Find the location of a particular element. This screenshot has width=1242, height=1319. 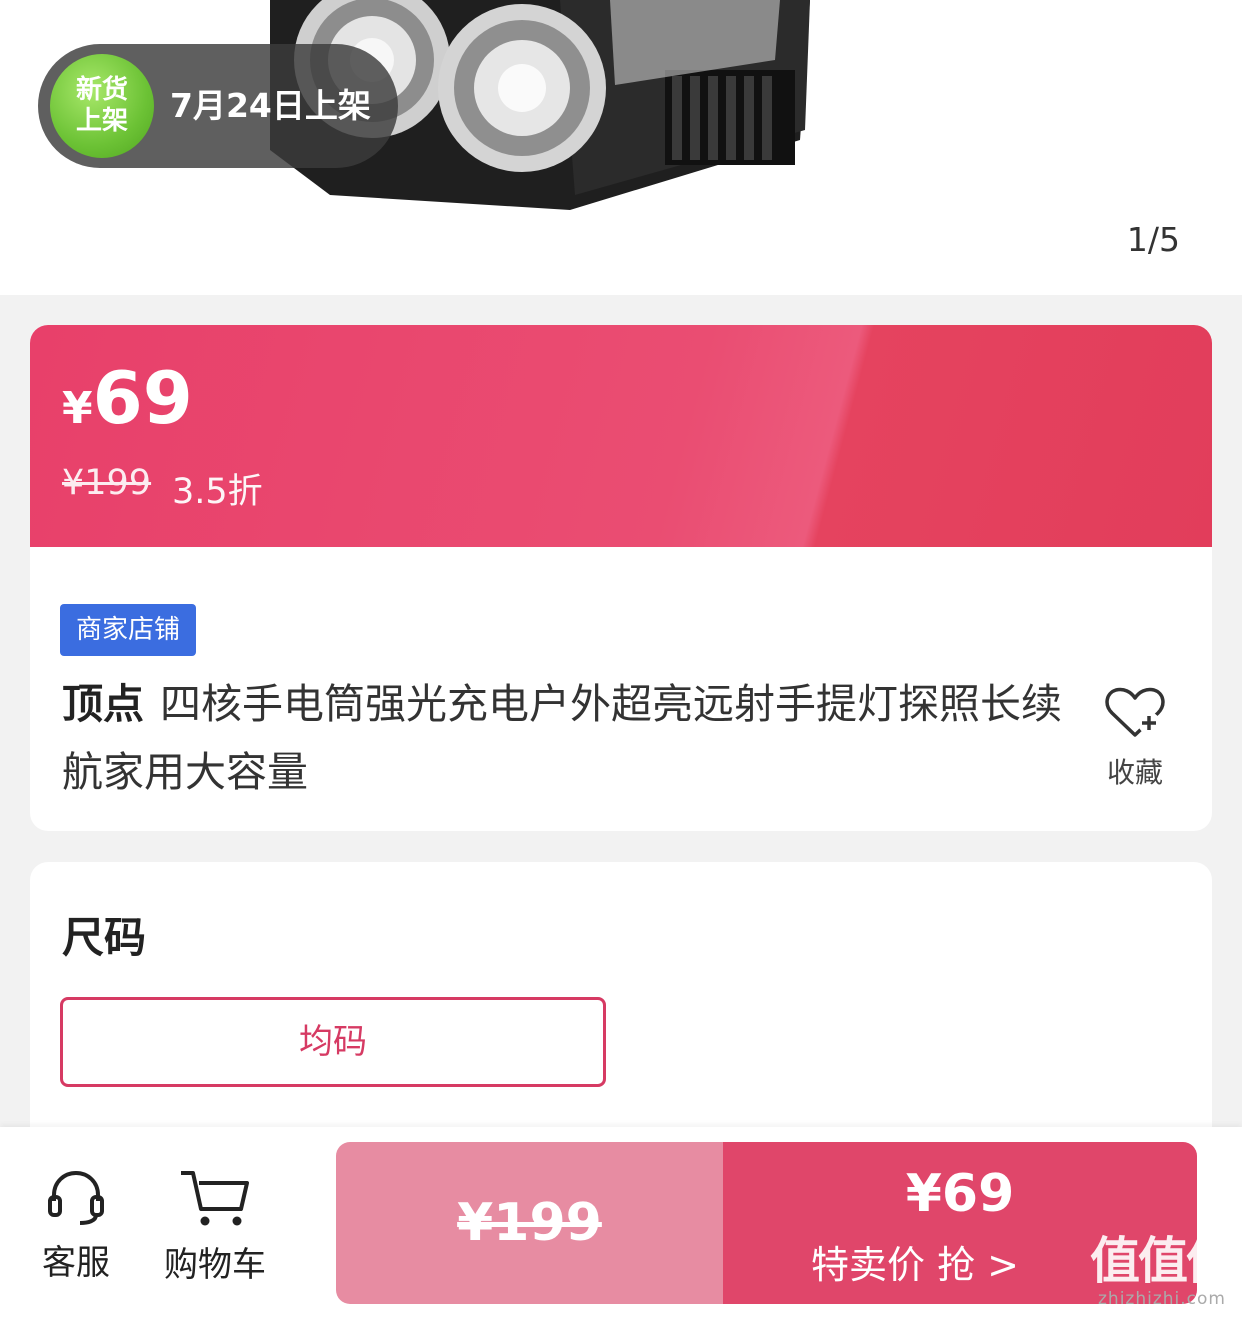

favorite-label: 收藏 is located at coordinates (1134, 772).